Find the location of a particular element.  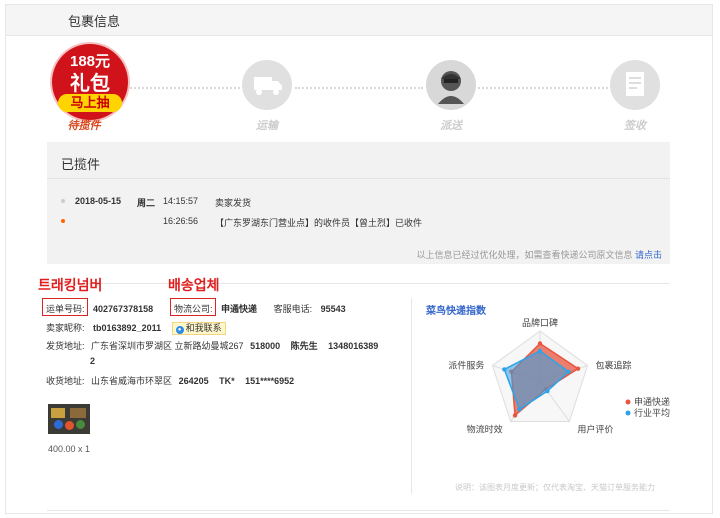

radar-axis-label: 物流时效 is located at coordinates (485, 428).